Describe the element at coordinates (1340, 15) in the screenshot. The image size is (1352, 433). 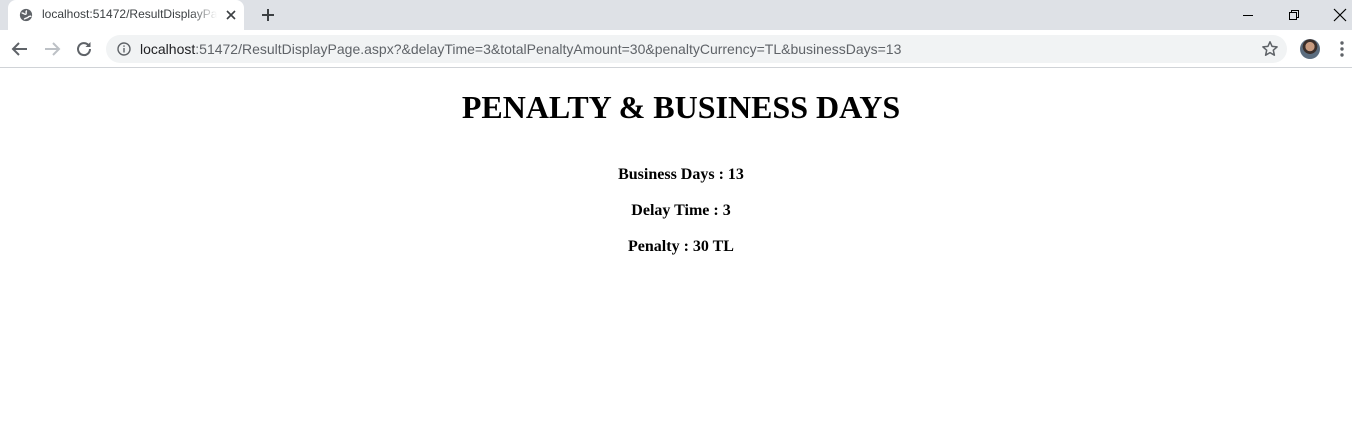
I see `window-close-icon` at that location.